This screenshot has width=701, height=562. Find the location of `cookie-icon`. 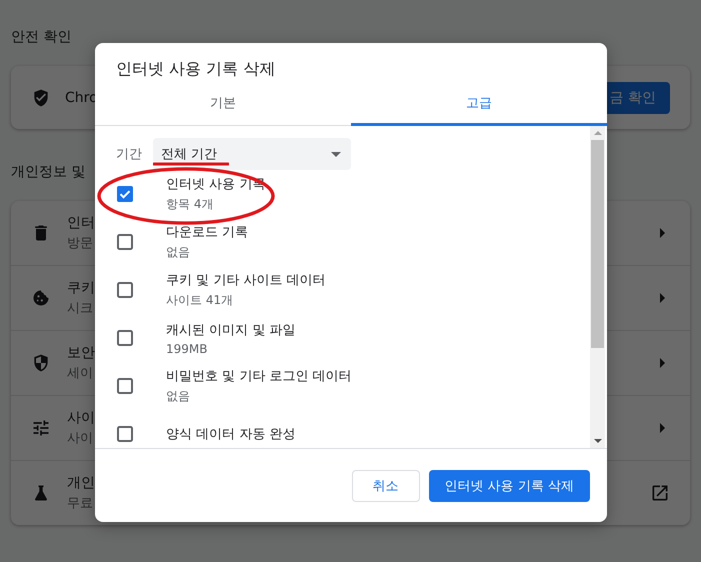

cookie-icon is located at coordinates (41, 298).